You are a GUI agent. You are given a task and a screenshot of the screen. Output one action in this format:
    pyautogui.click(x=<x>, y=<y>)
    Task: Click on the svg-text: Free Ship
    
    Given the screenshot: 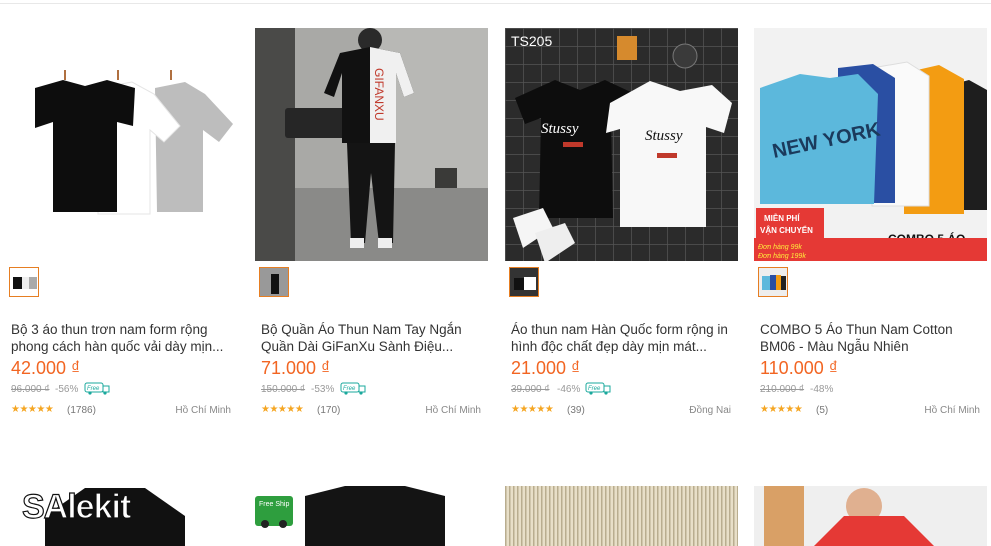 What is the action you would take?
    pyautogui.click(x=274, y=504)
    